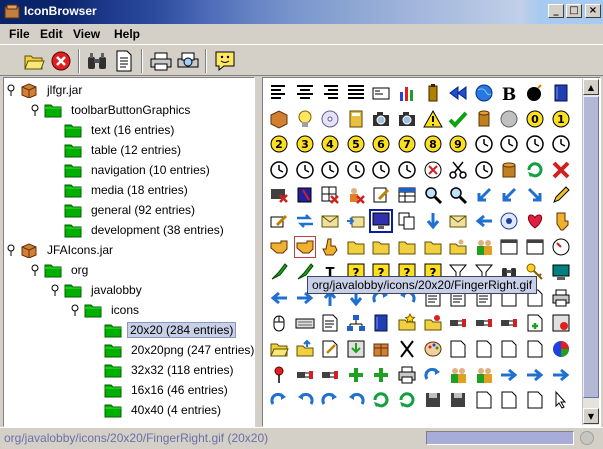 The width and height of the screenshot is (603, 449). I want to click on tree-node: 40x40 (4 entries), so click(157, 410).